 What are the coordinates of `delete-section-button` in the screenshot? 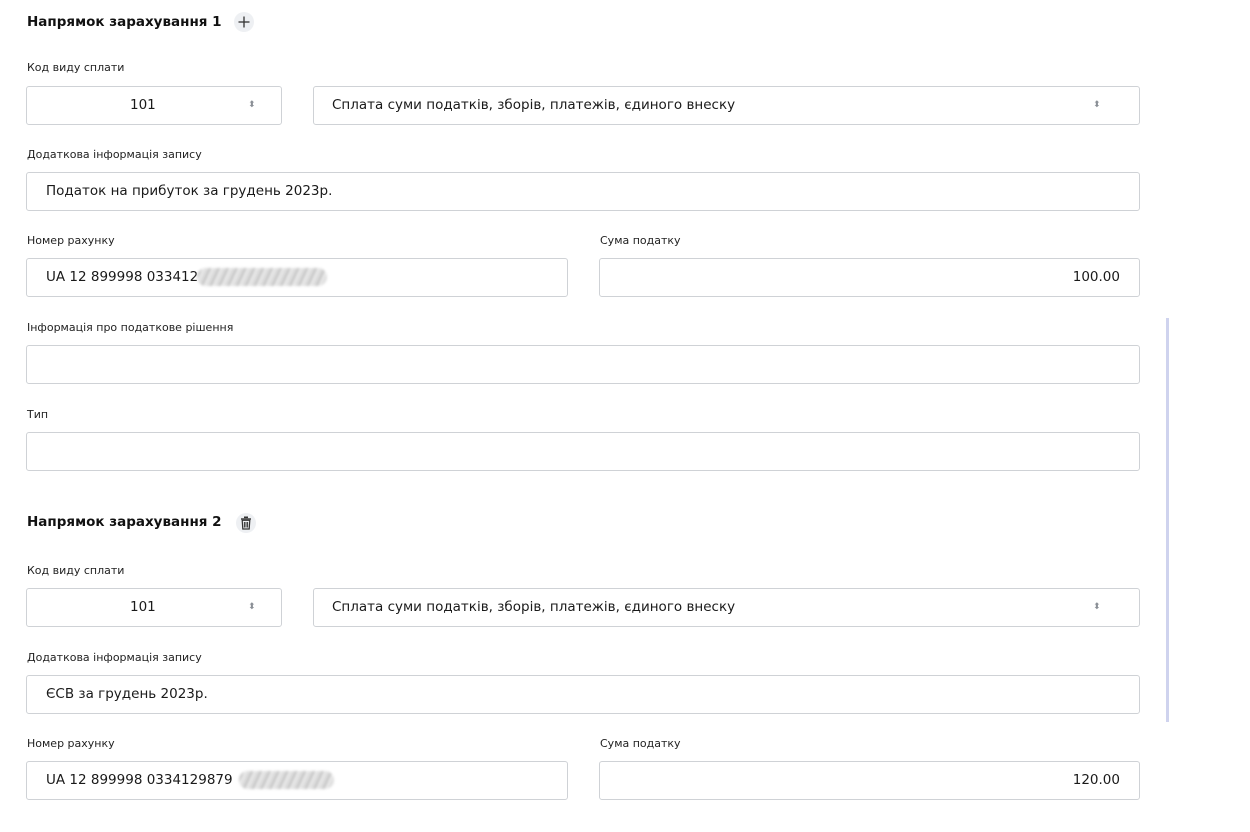 It's located at (246, 523).